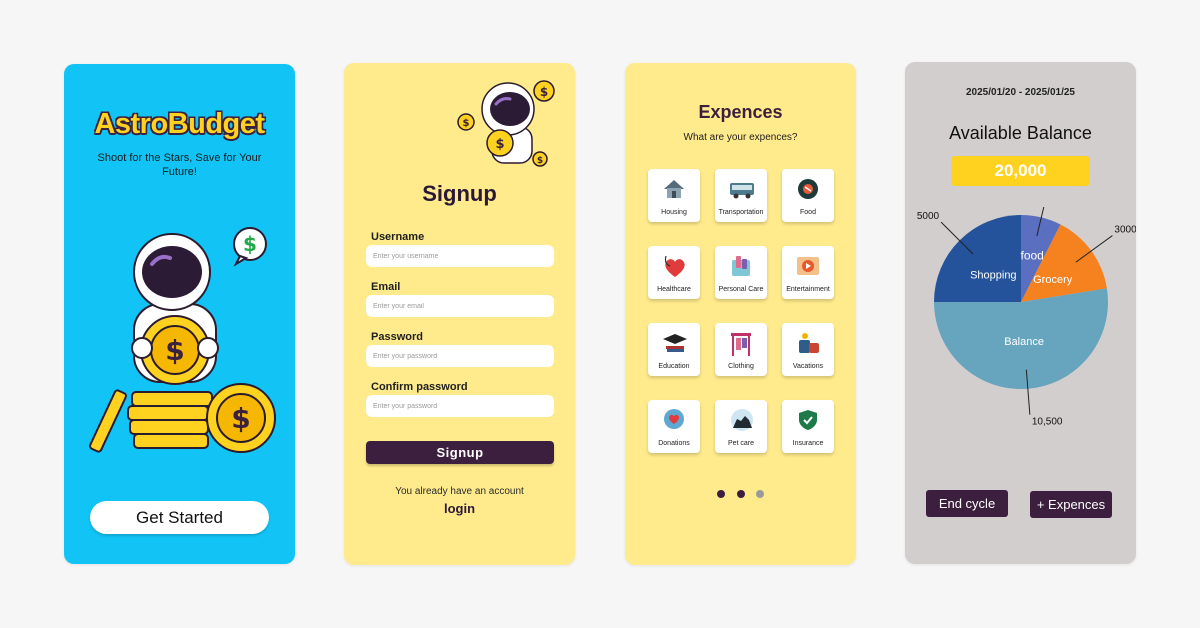 The height and width of the screenshot is (628, 1200). What do you see at coordinates (674, 419) in the screenshot?
I see `donation-heart-icon` at bounding box center [674, 419].